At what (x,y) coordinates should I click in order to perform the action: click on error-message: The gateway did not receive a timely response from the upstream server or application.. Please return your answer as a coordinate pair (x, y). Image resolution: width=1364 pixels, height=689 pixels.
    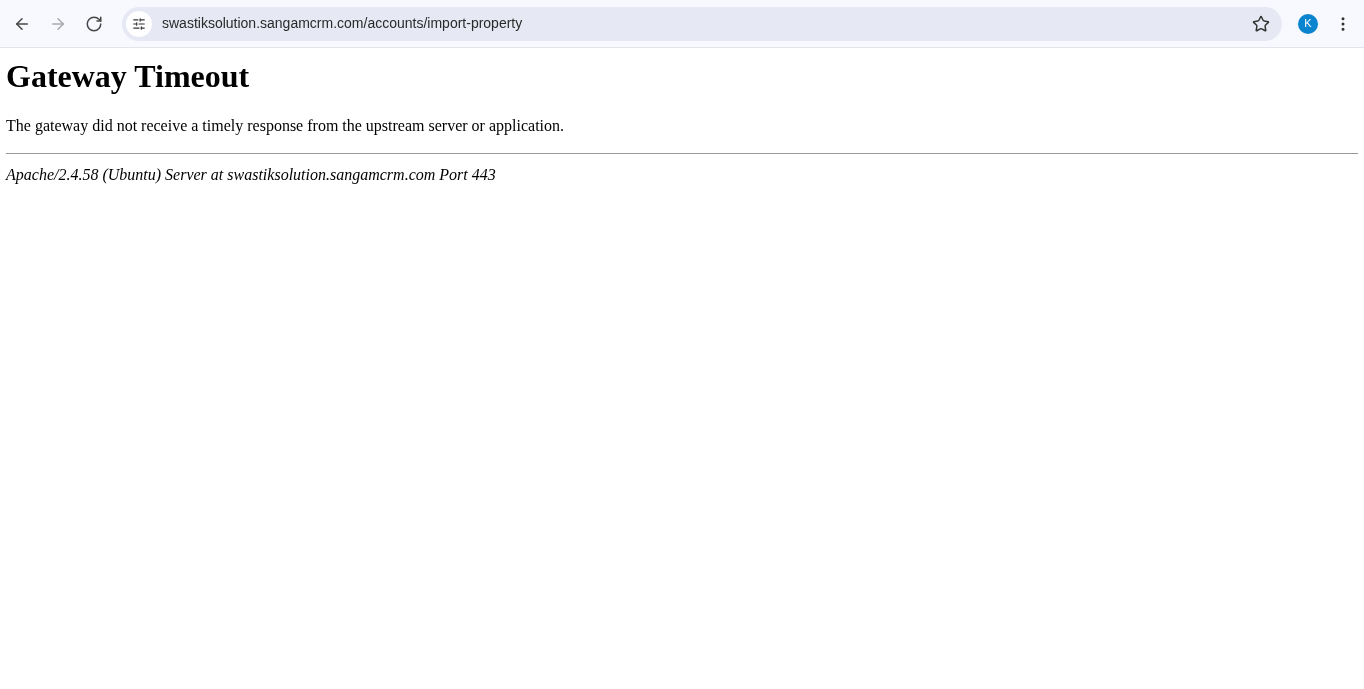
    Looking at the image, I should click on (285, 126).